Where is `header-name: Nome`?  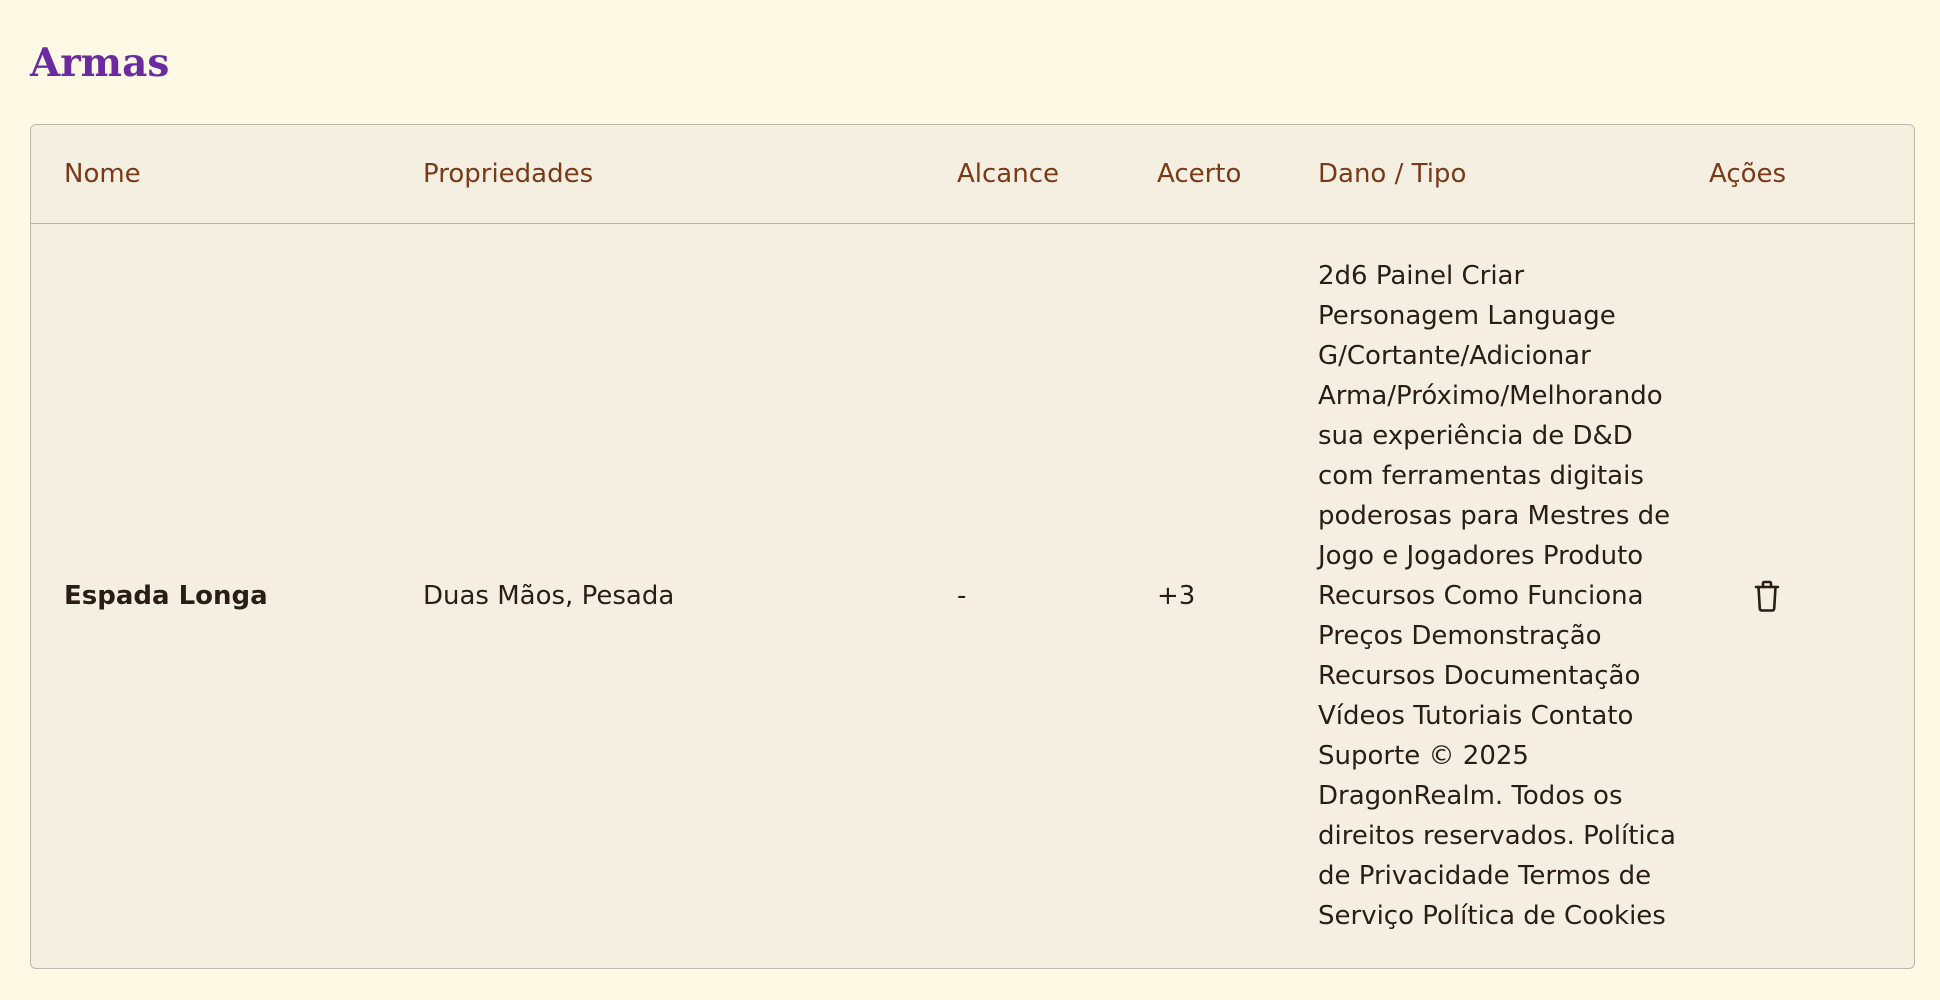
header-name: Nome is located at coordinates (210, 174).